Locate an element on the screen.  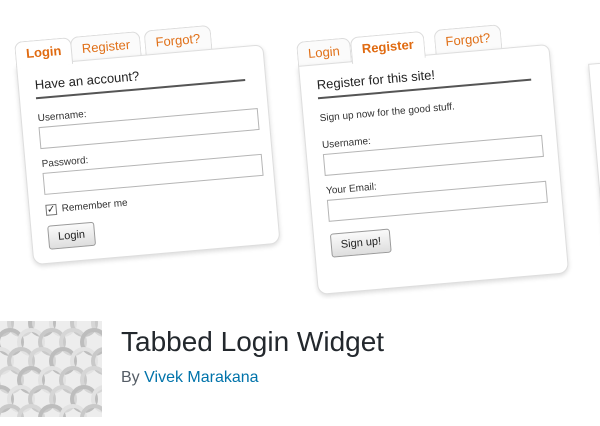
author-link: Vivek Marakana is located at coordinates (201, 377).